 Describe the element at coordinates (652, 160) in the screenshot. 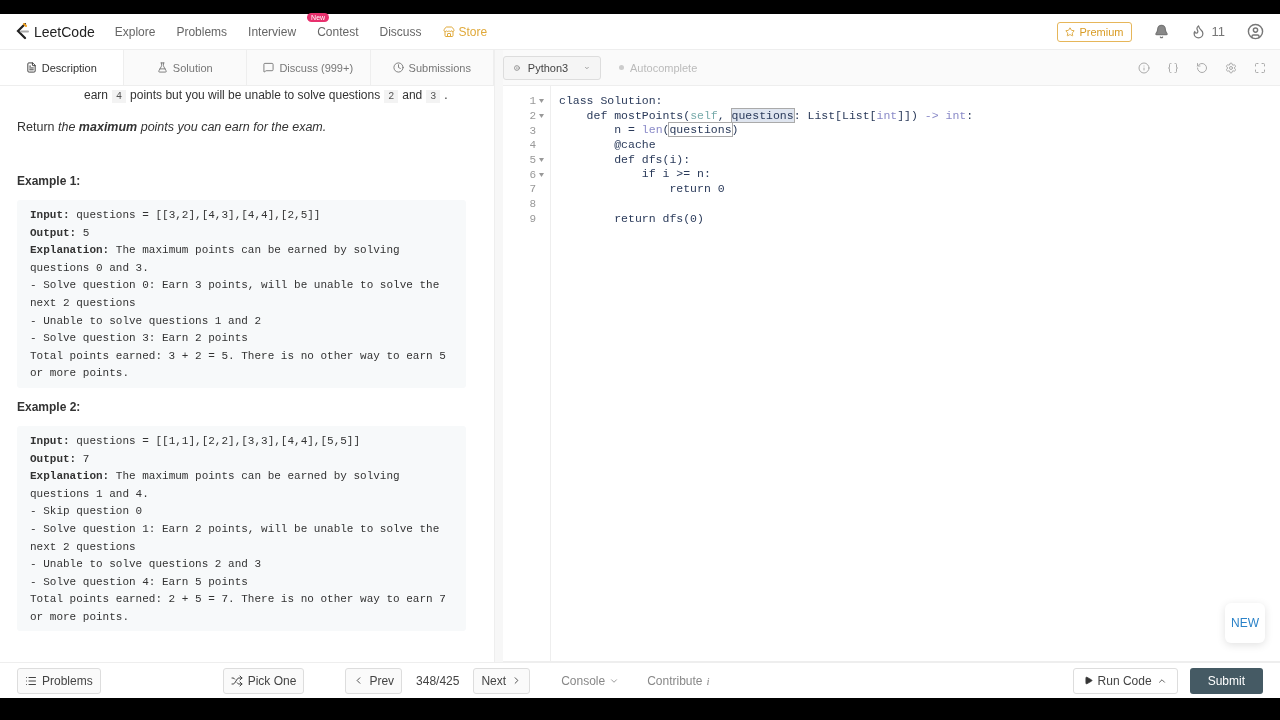

I see `code-line: def dfs(i):` at that location.